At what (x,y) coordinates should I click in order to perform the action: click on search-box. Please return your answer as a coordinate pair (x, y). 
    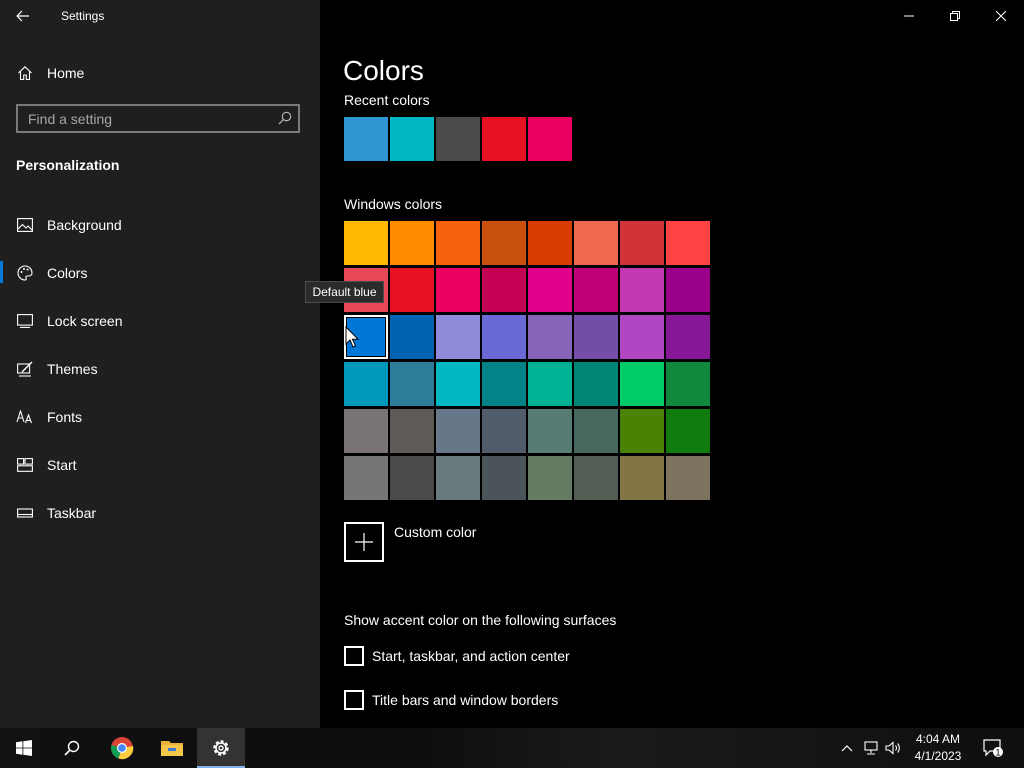
    Looking at the image, I should click on (158, 118).